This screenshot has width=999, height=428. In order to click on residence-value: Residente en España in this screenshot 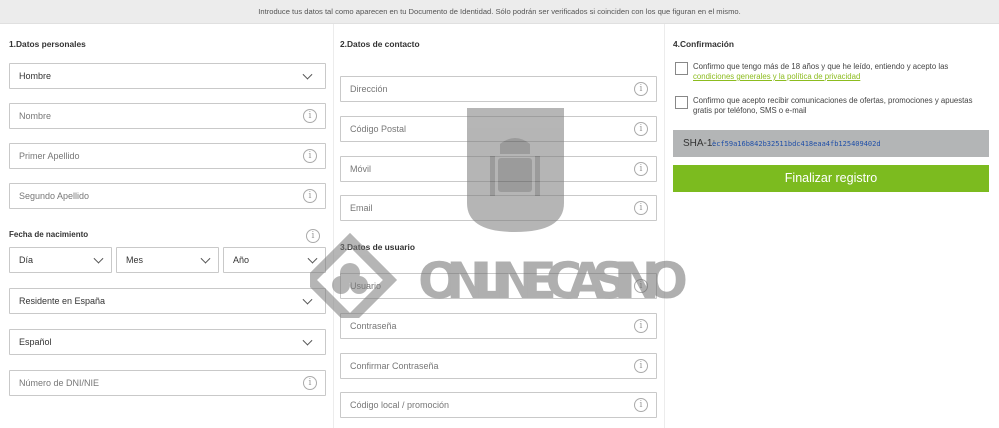, I will do `click(62, 301)`.